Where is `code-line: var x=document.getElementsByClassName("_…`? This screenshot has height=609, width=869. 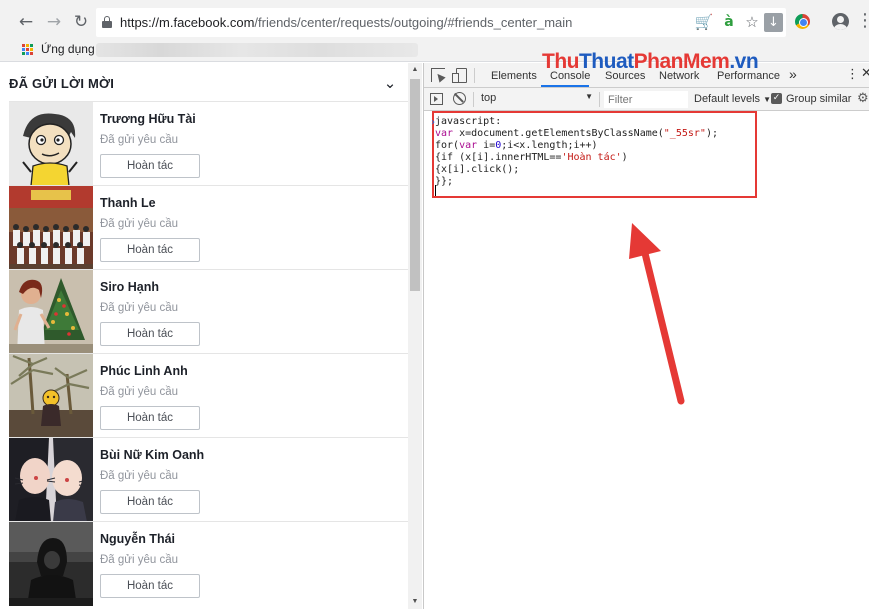
code-line: var x=document.getElementsByClassName("_… is located at coordinates (576, 134).